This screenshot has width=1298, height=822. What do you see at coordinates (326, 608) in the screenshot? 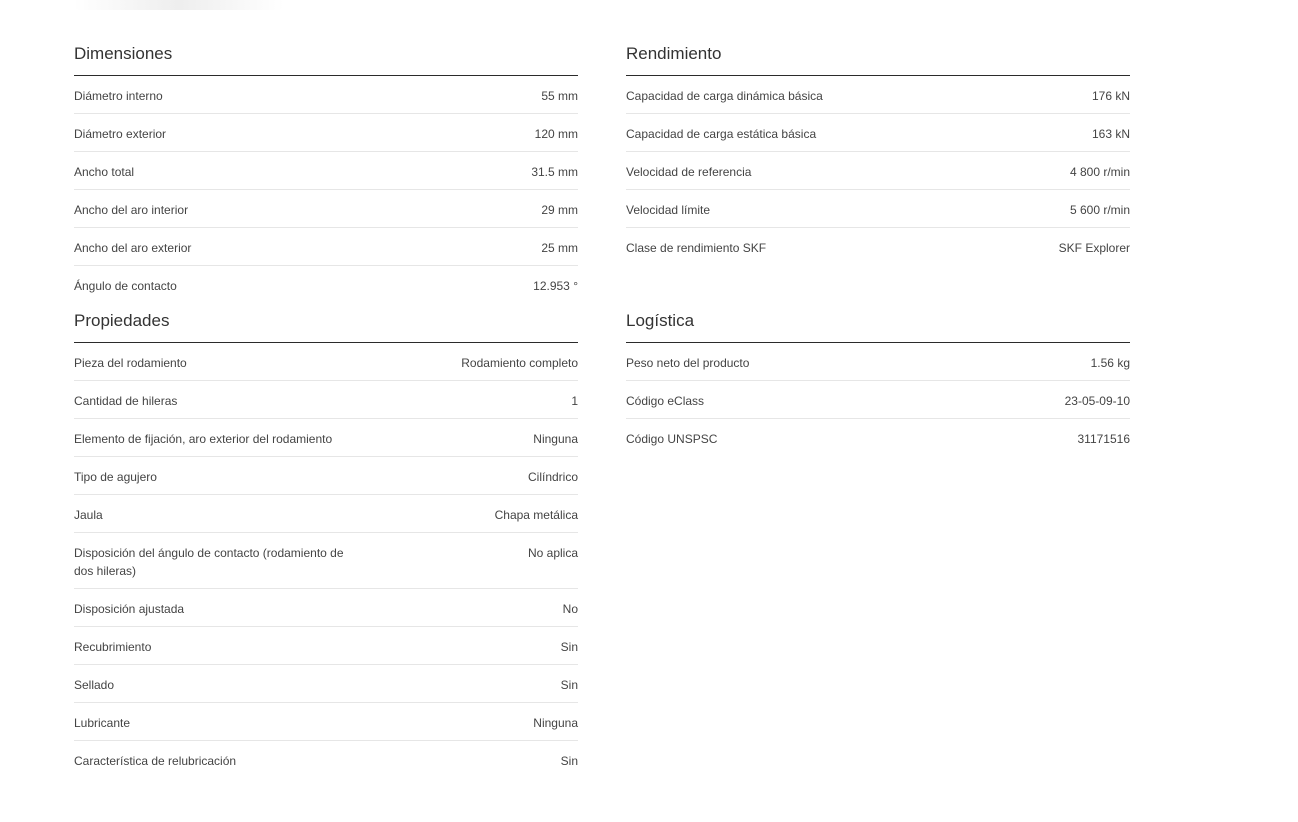
I see `spec-row: Disposición ajustada No` at bounding box center [326, 608].